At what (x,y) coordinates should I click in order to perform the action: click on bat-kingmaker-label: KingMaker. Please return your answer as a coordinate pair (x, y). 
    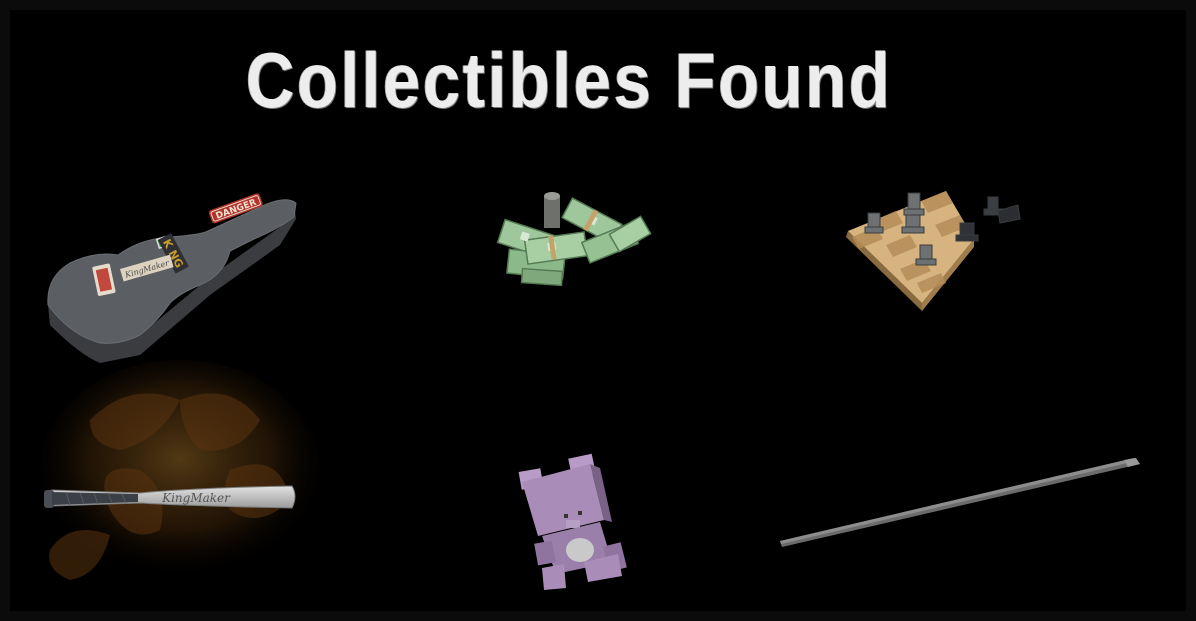
    Looking at the image, I should click on (196, 498).